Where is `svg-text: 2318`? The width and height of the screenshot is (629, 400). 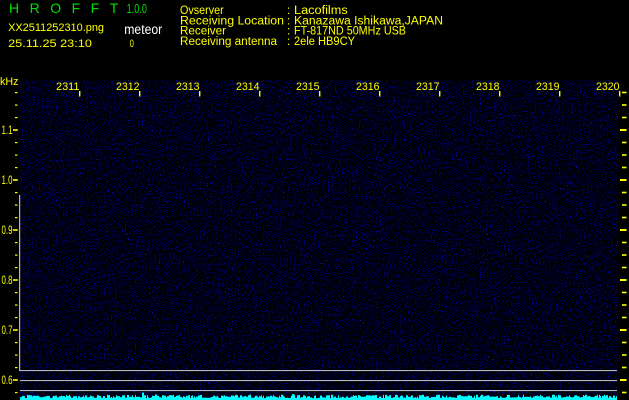
svg-text: 2318 is located at coordinates (488, 87).